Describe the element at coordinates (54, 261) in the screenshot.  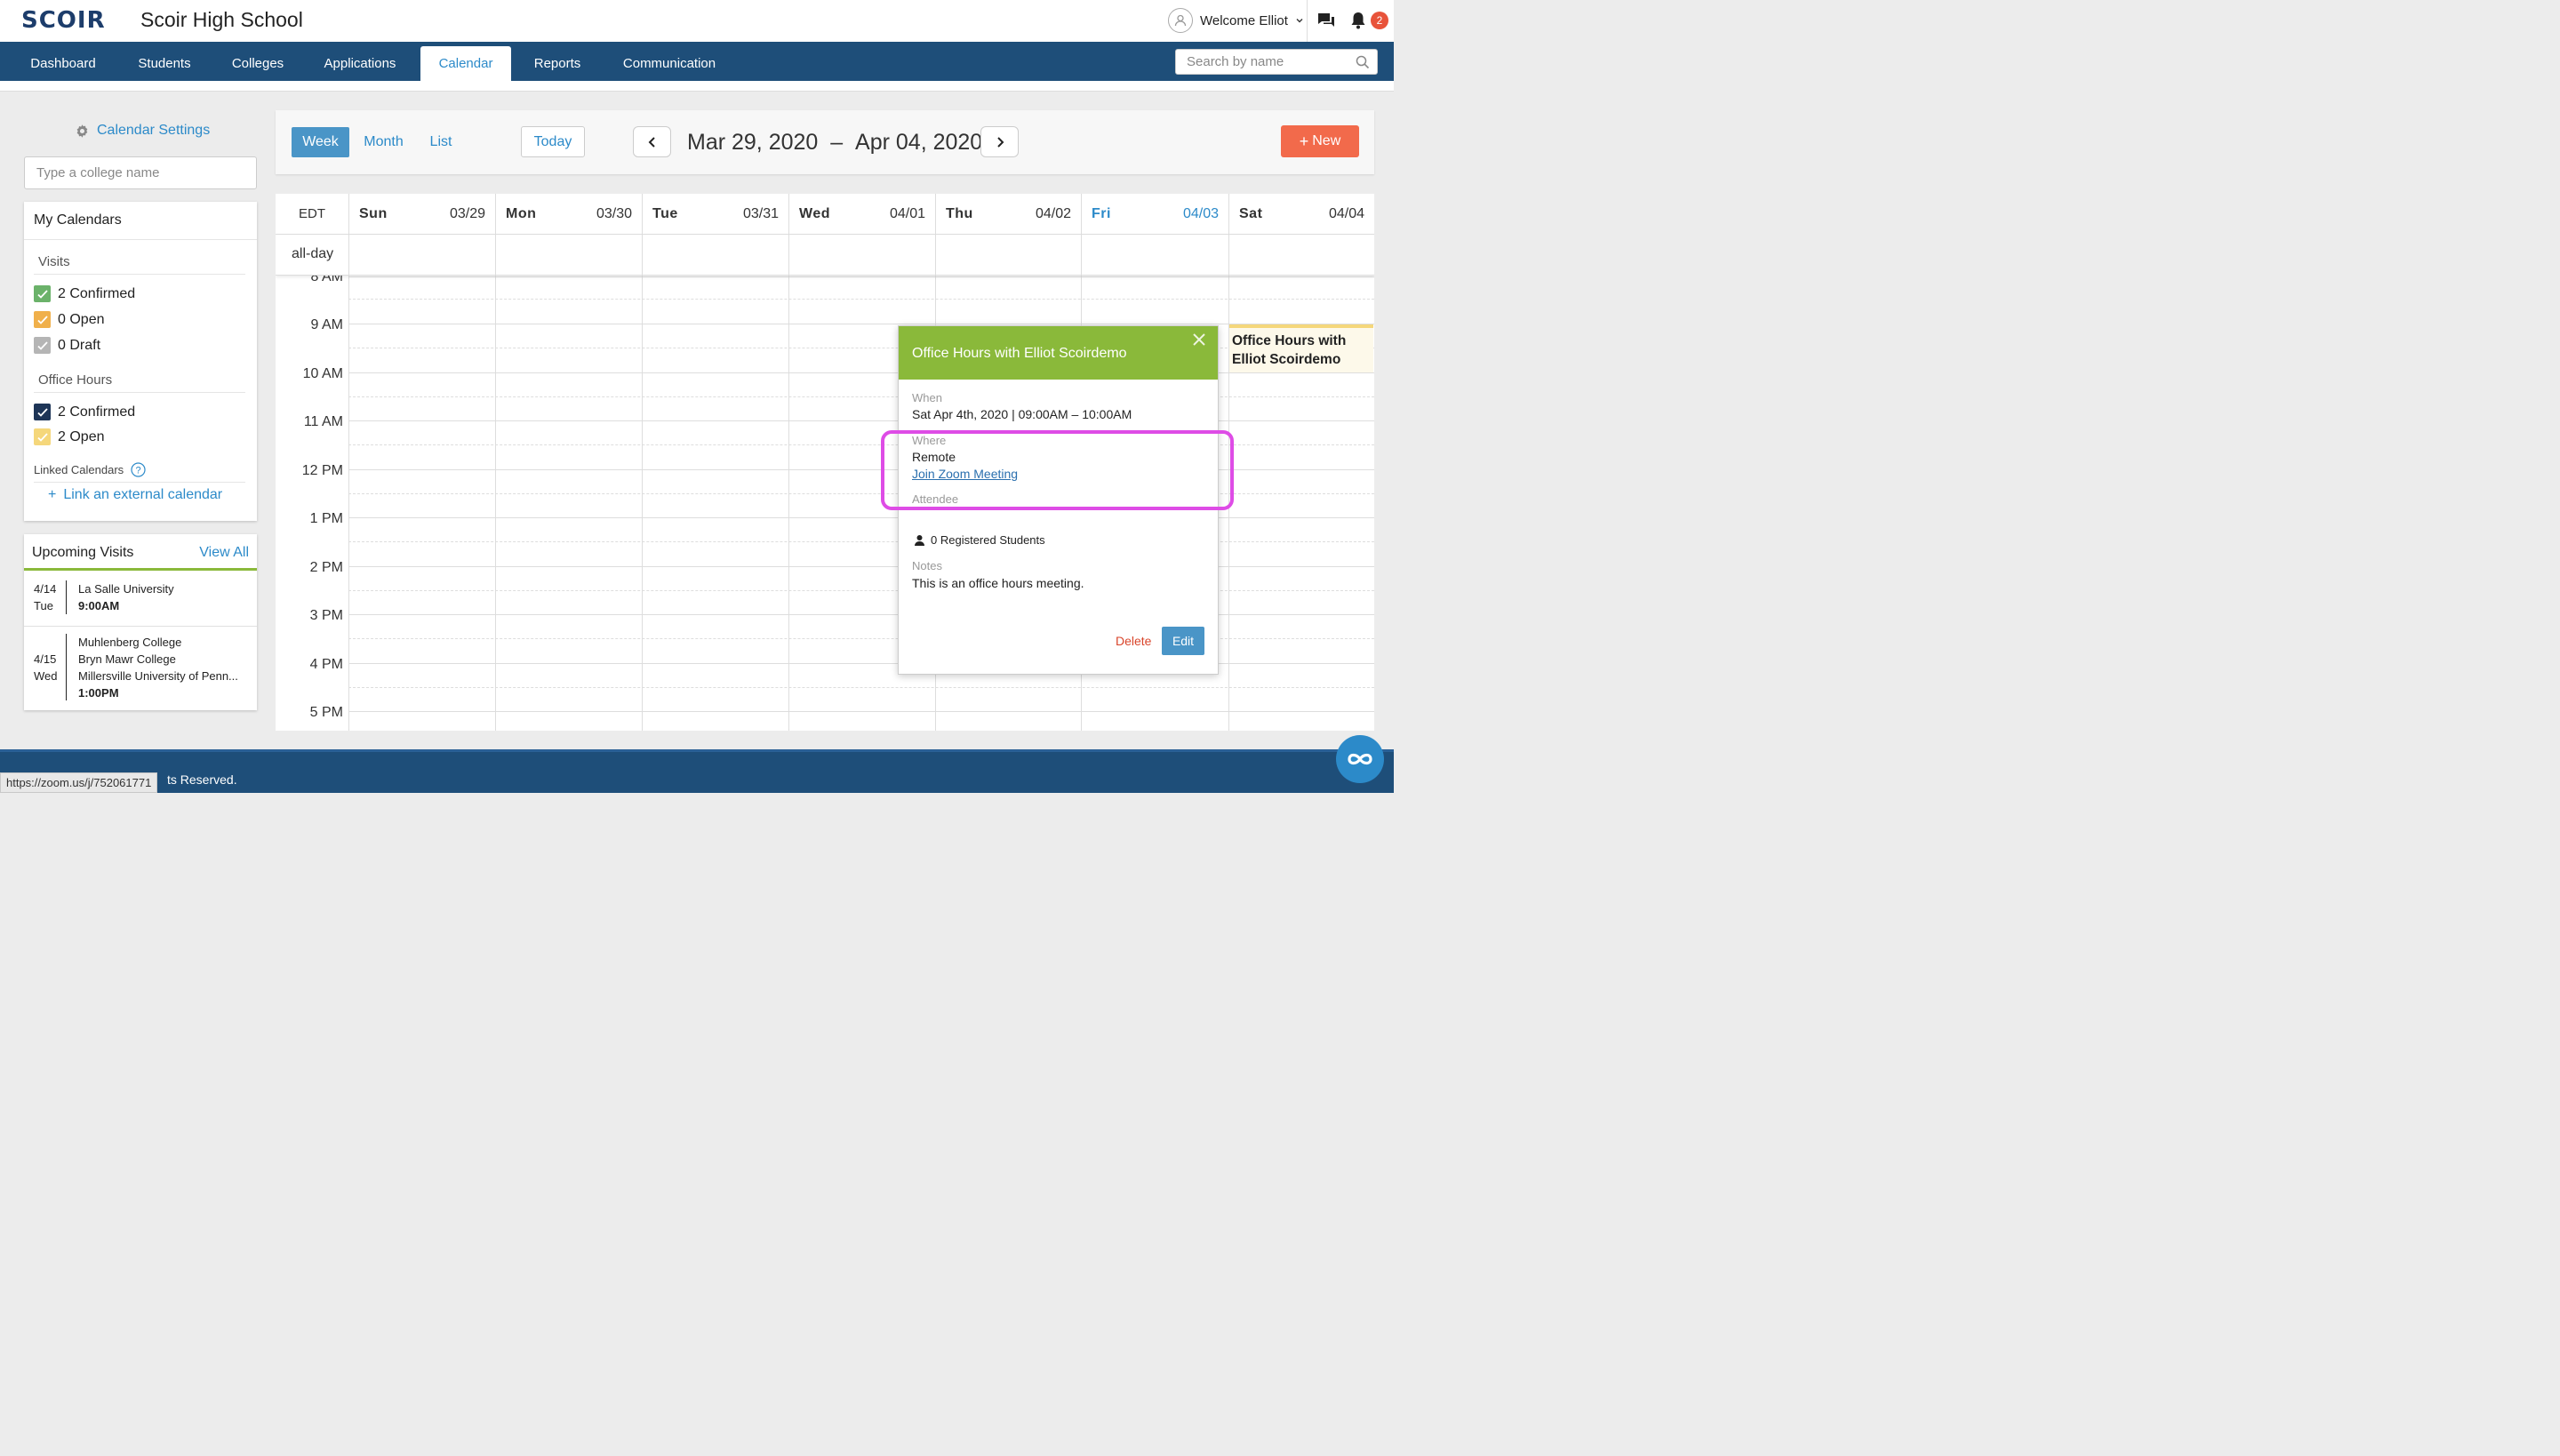
I see `visits-section-label: Visits` at that location.